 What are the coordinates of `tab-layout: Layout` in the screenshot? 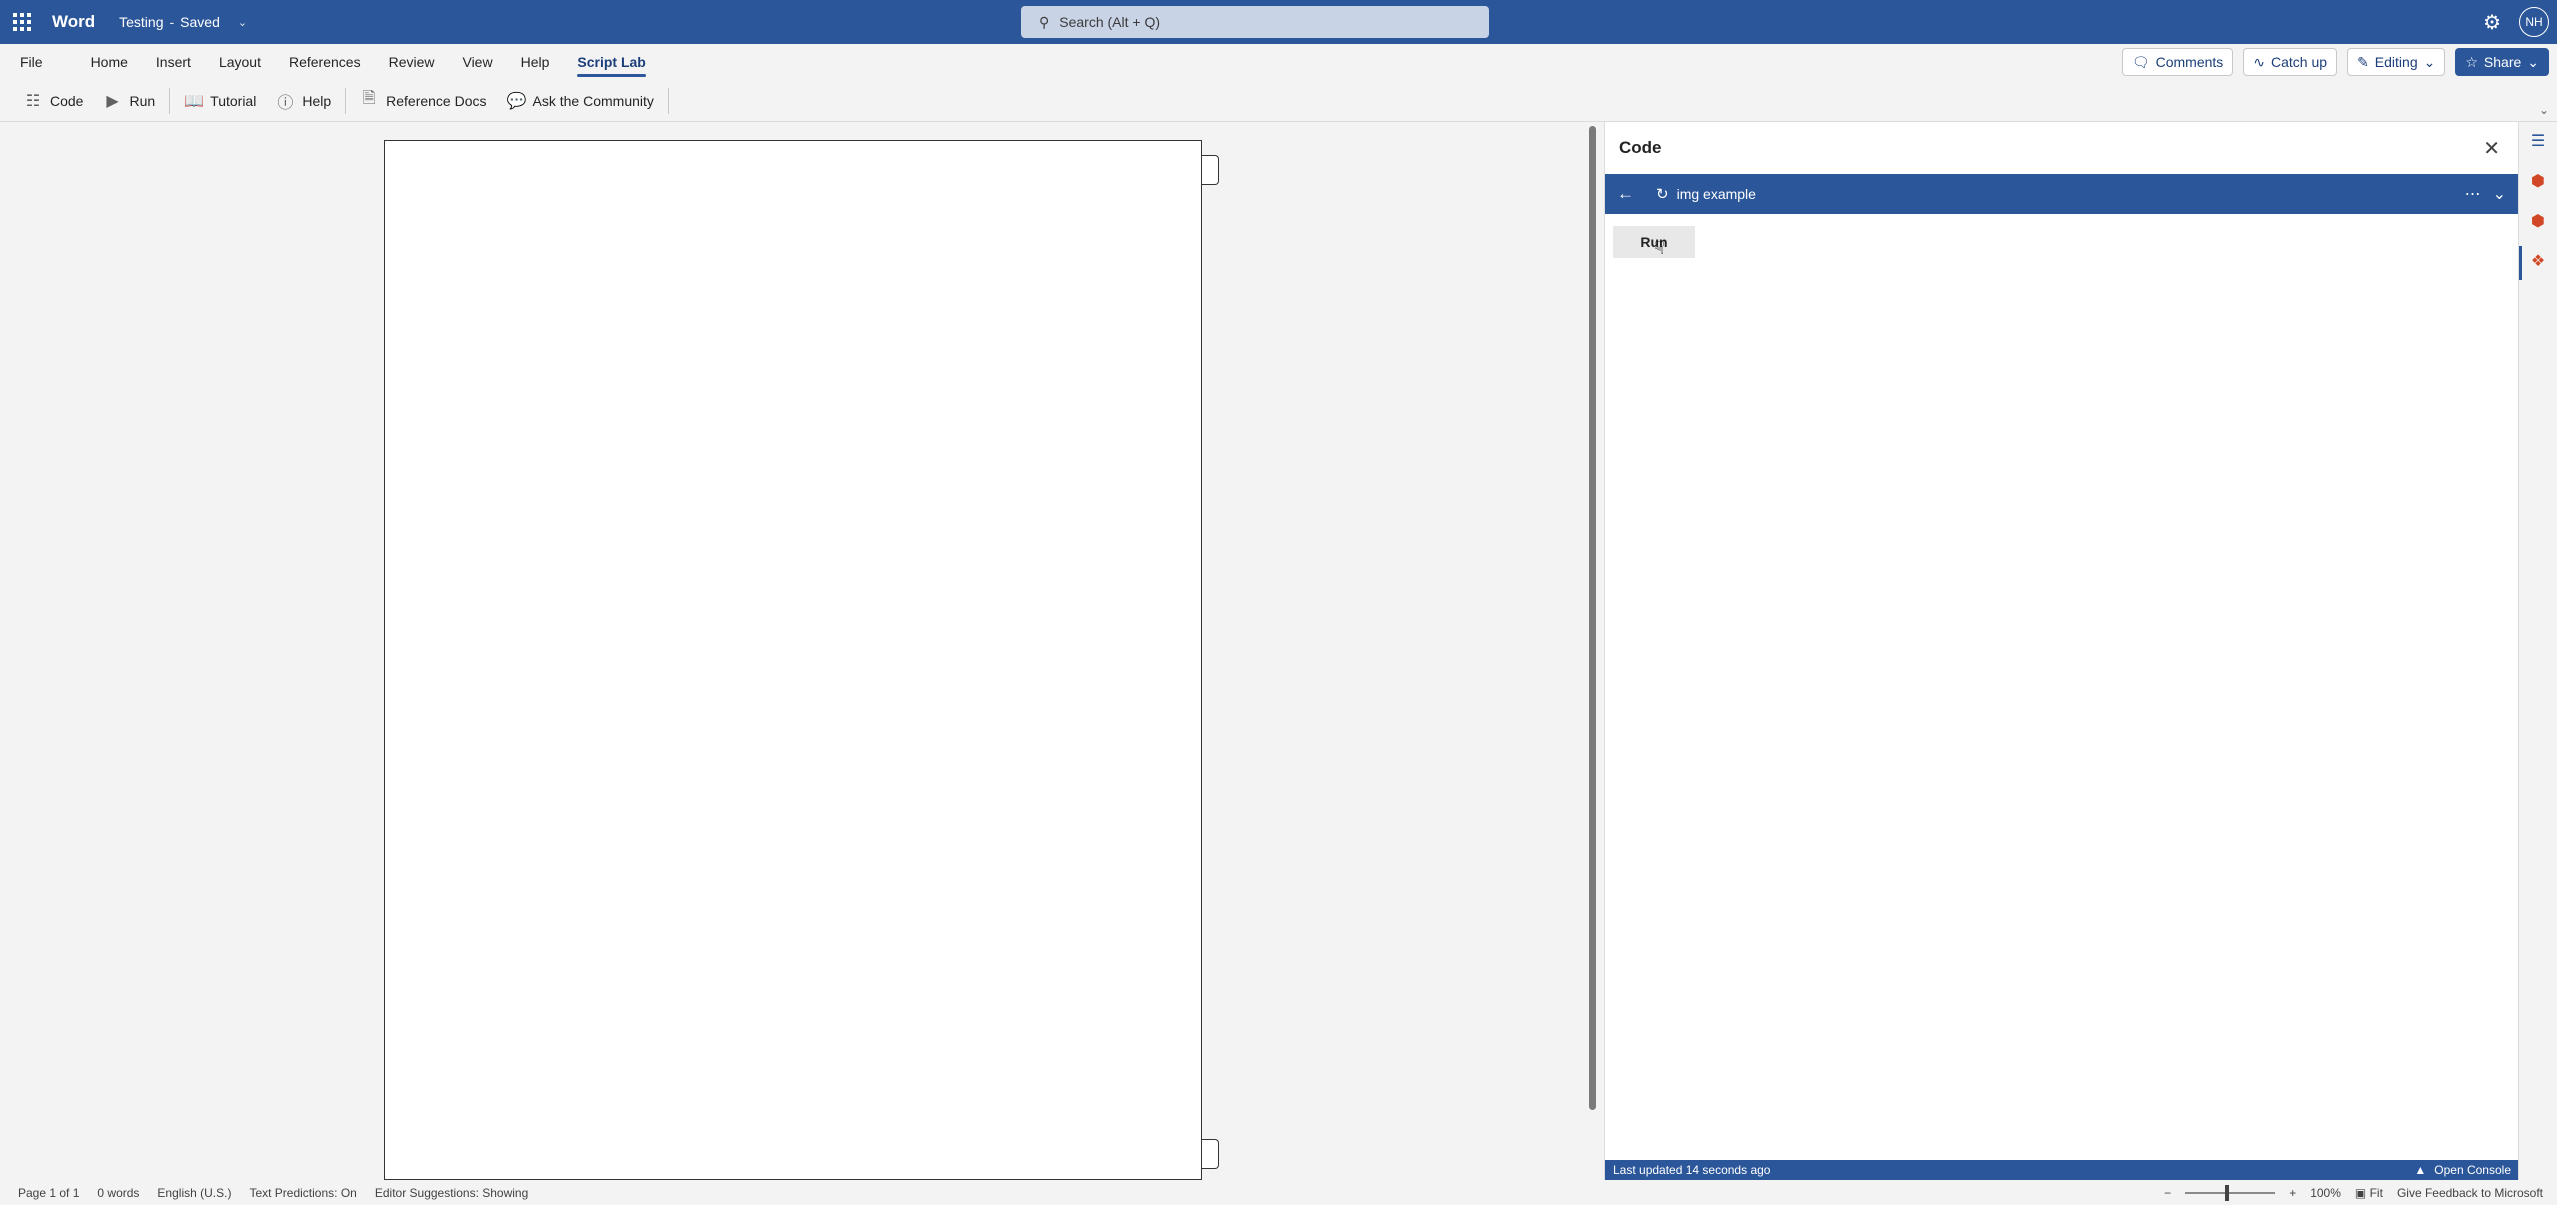 It's located at (240, 62).